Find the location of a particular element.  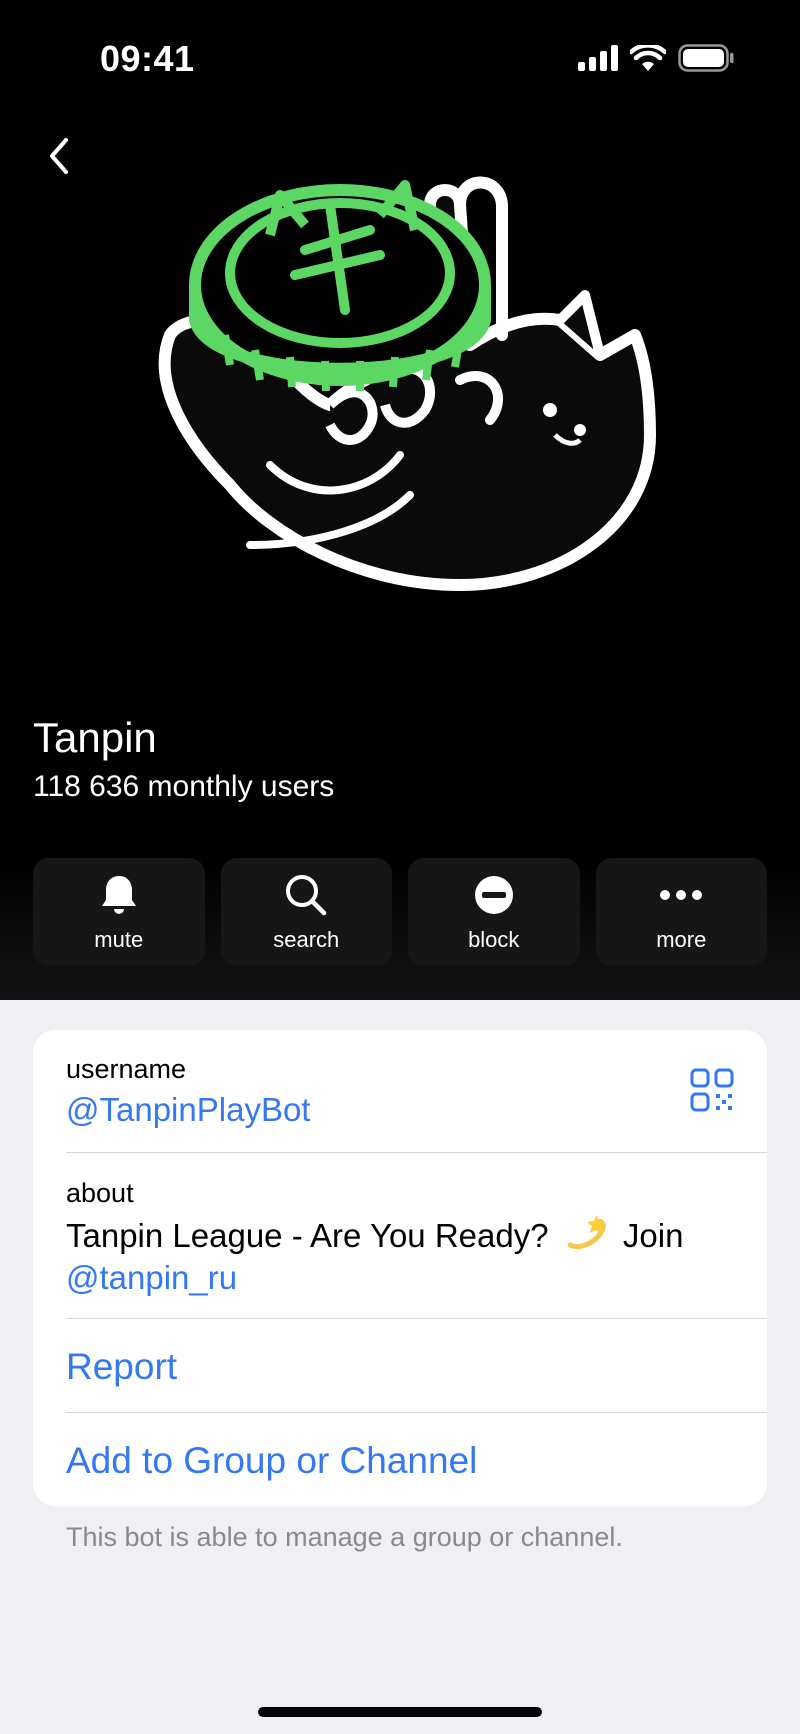

bell-icon is located at coordinates (118, 895).